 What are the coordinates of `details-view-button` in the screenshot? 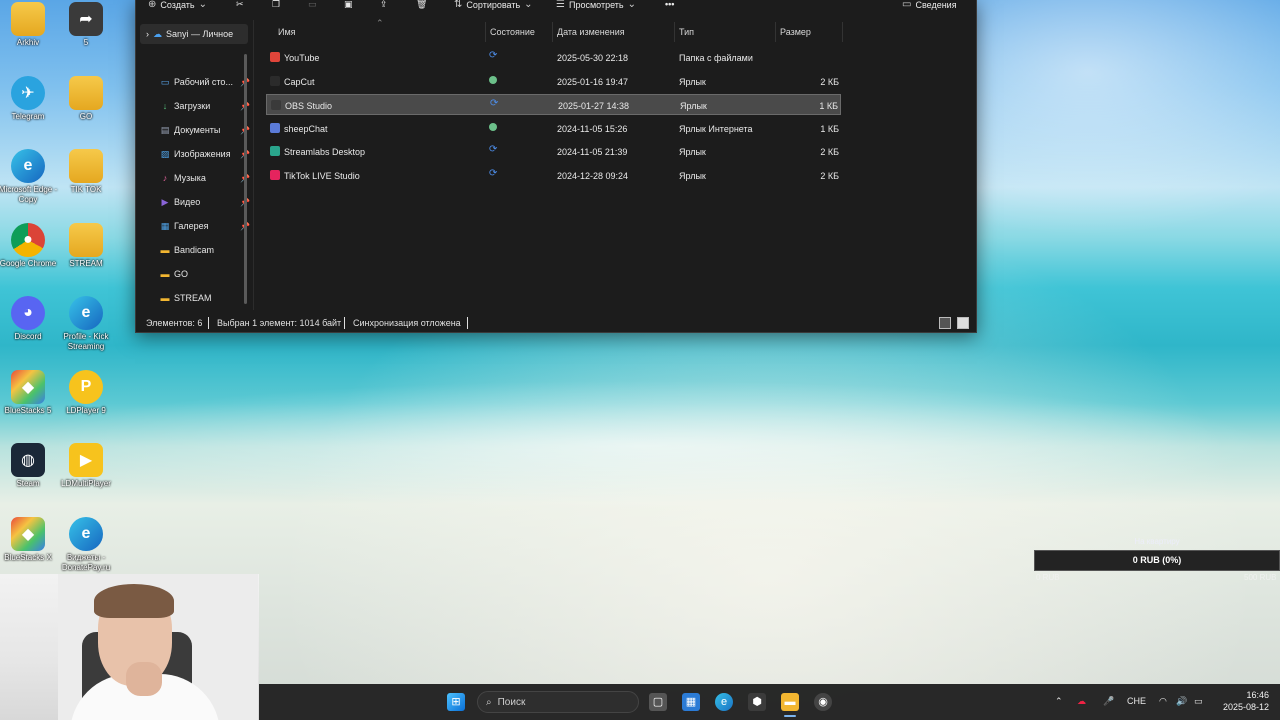 It's located at (945, 323).